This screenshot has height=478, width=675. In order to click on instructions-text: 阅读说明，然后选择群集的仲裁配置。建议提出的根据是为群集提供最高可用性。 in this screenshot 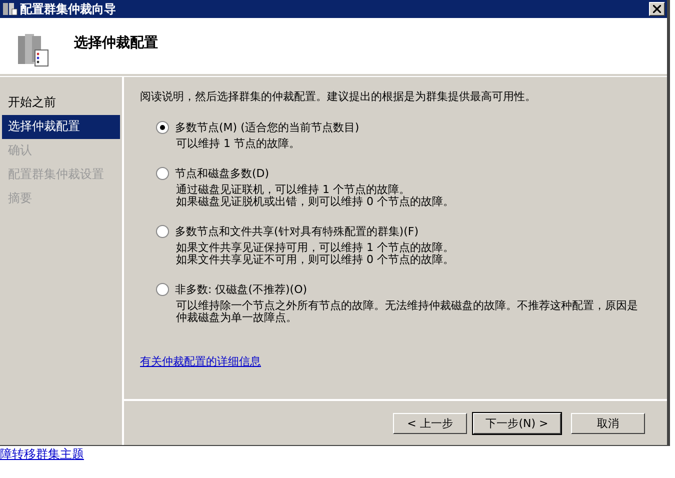, I will do `click(338, 96)`.